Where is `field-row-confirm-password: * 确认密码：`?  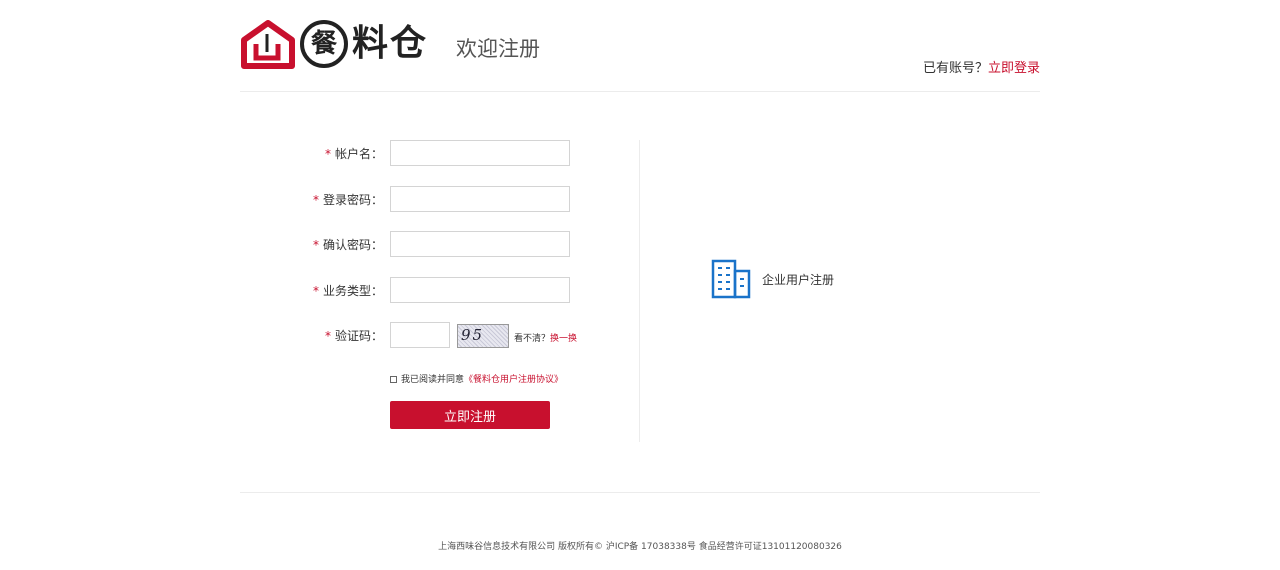
field-row-confirm-password: * 确认密码： is located at coordinates (440, 244).